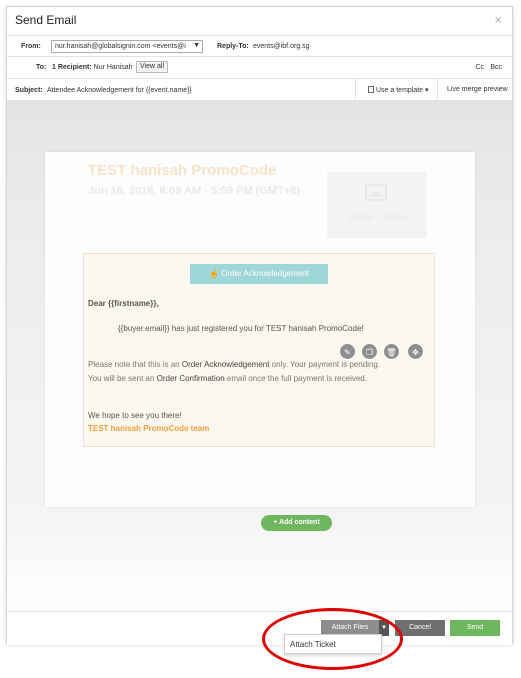 The height and width of the screenshot is (678, 521). What do you see at coordinates (122, 378) in the screenshot?
I see `note2-a: You will be sent an` at bounding box center [122, 378].